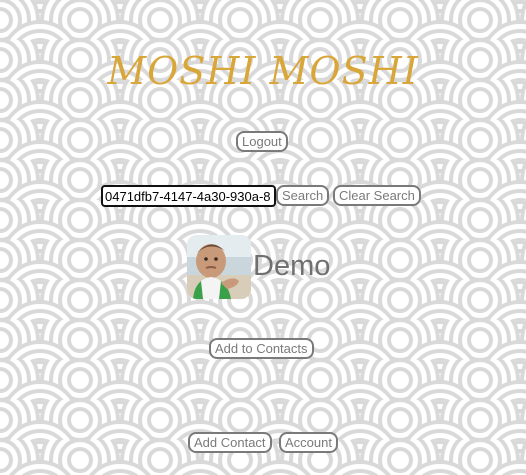 The image size is (526, 475). Describe the element at coordinates (303, 195) in the screenshot. I see `search-button: Search` at that location.